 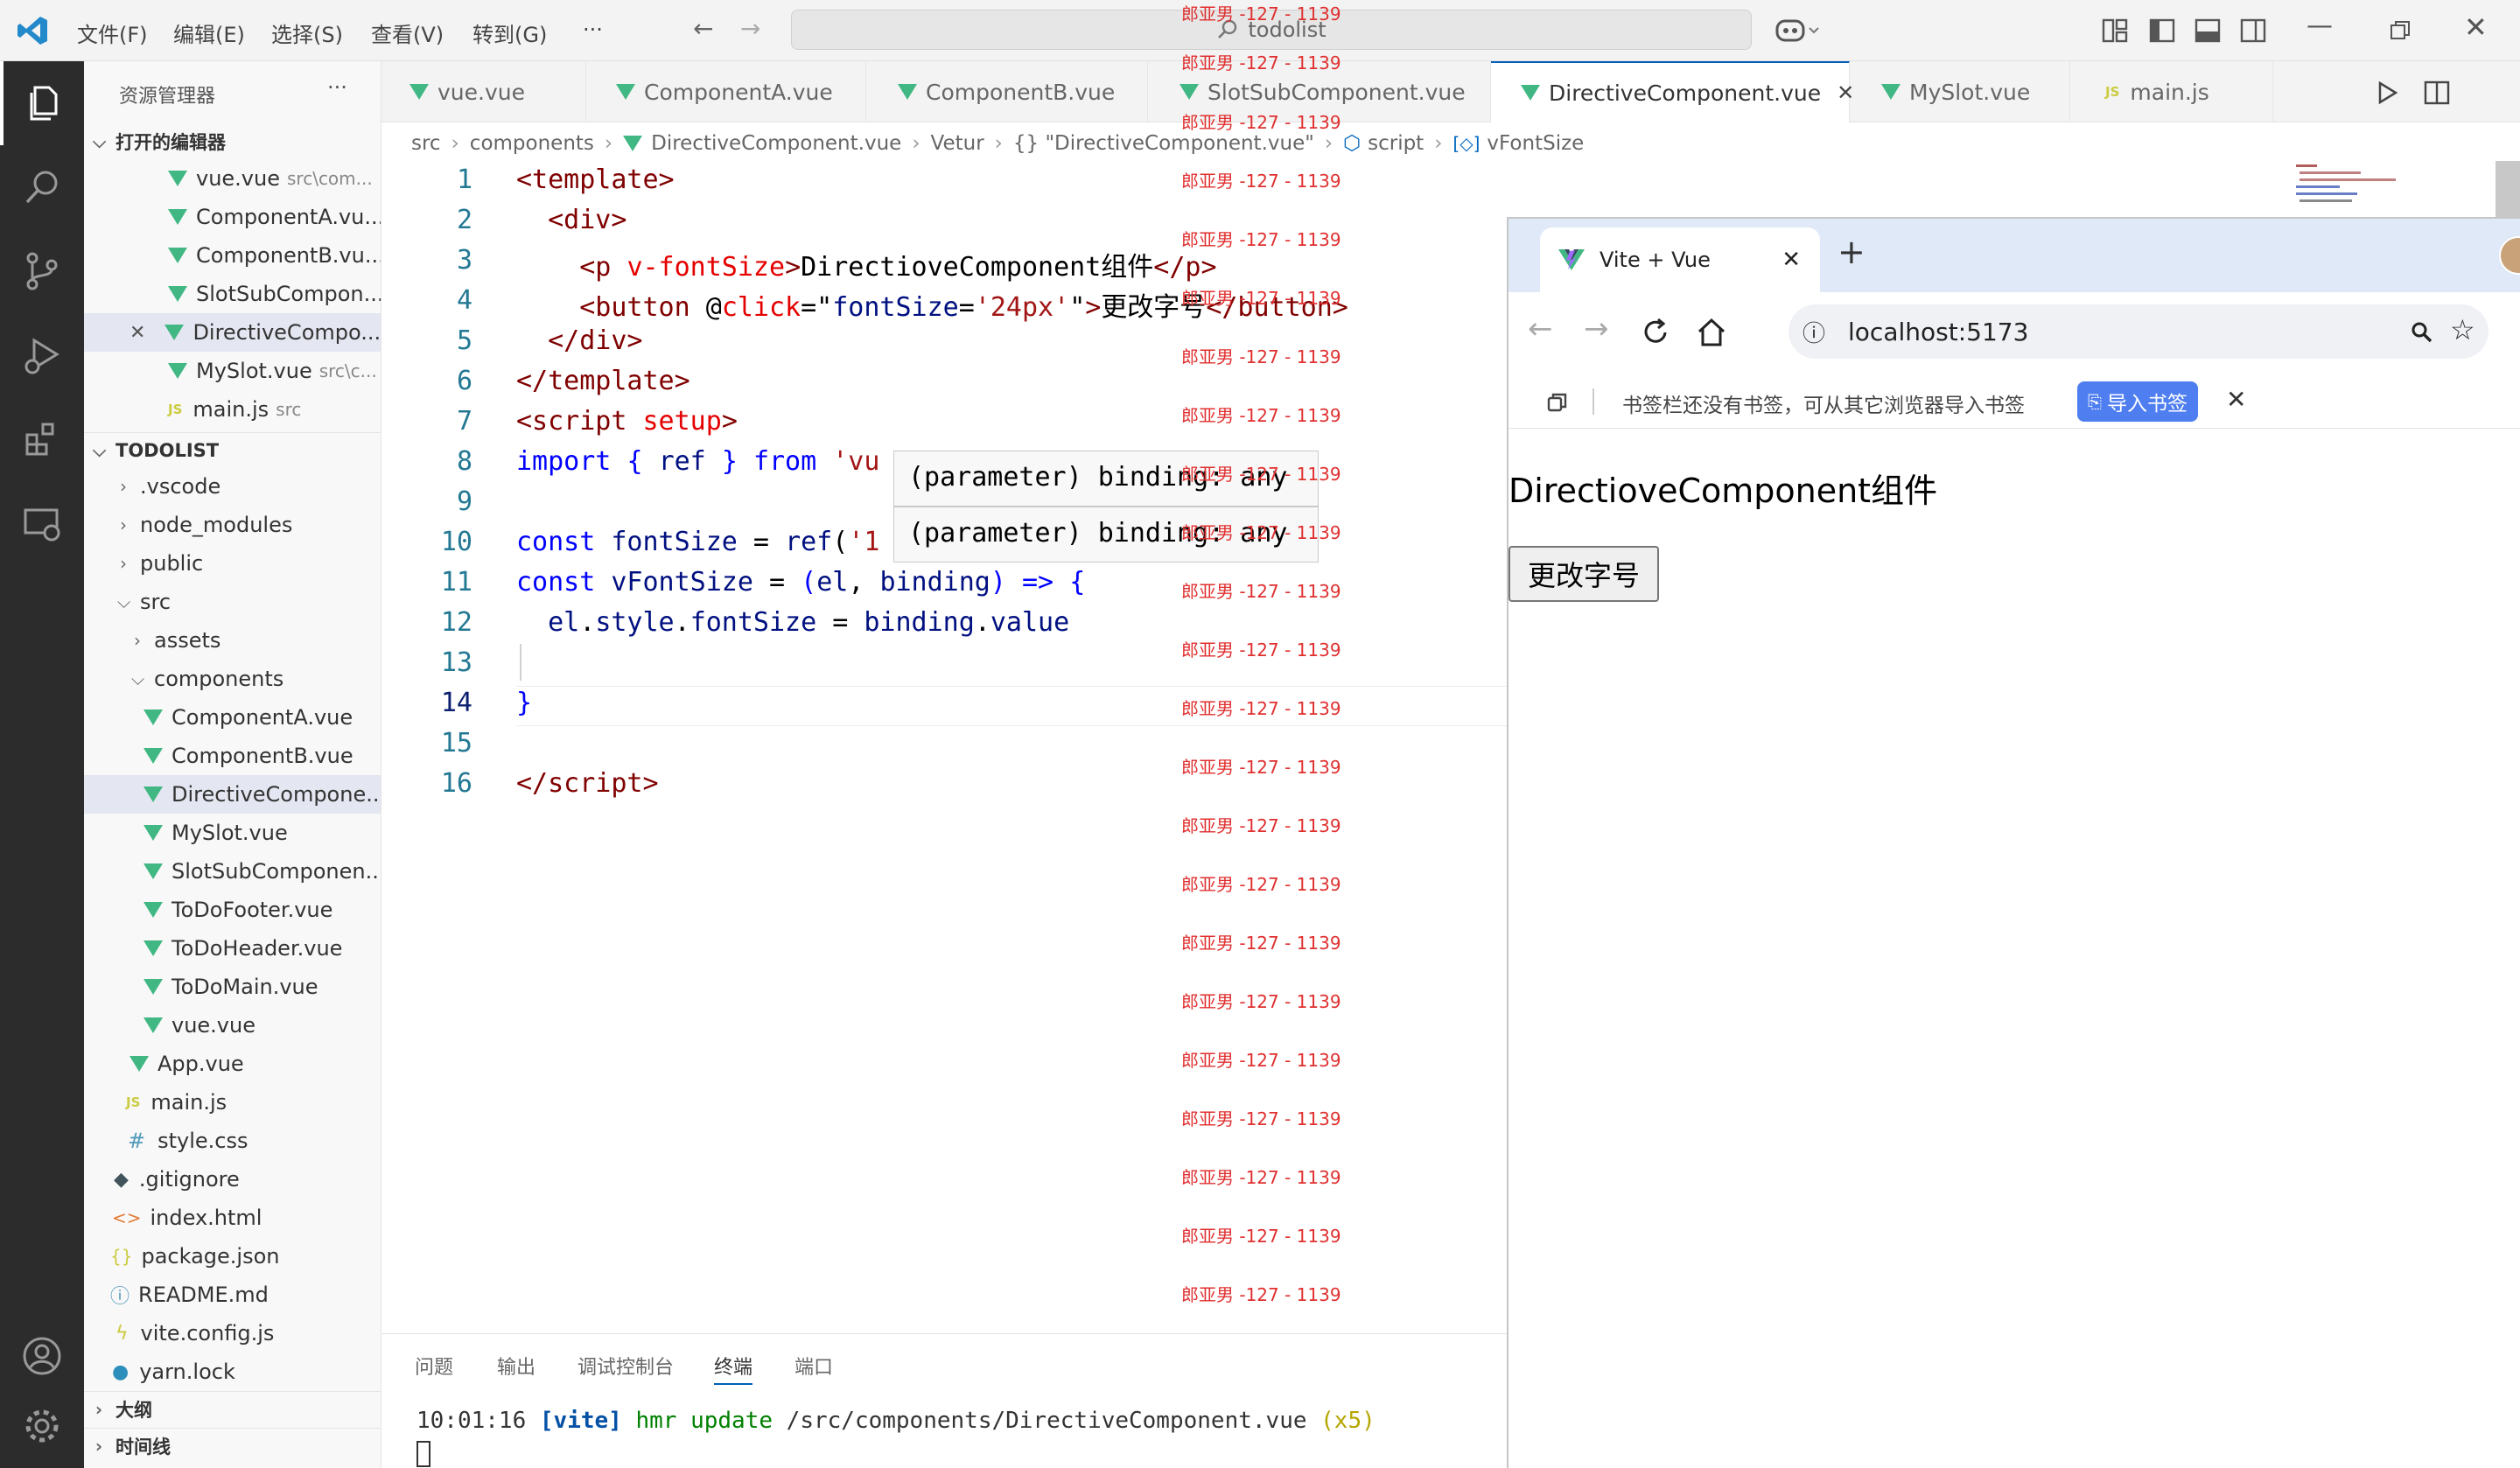 I want to click on tab-main-js: JS main.js, so click(x=2171, y=91).